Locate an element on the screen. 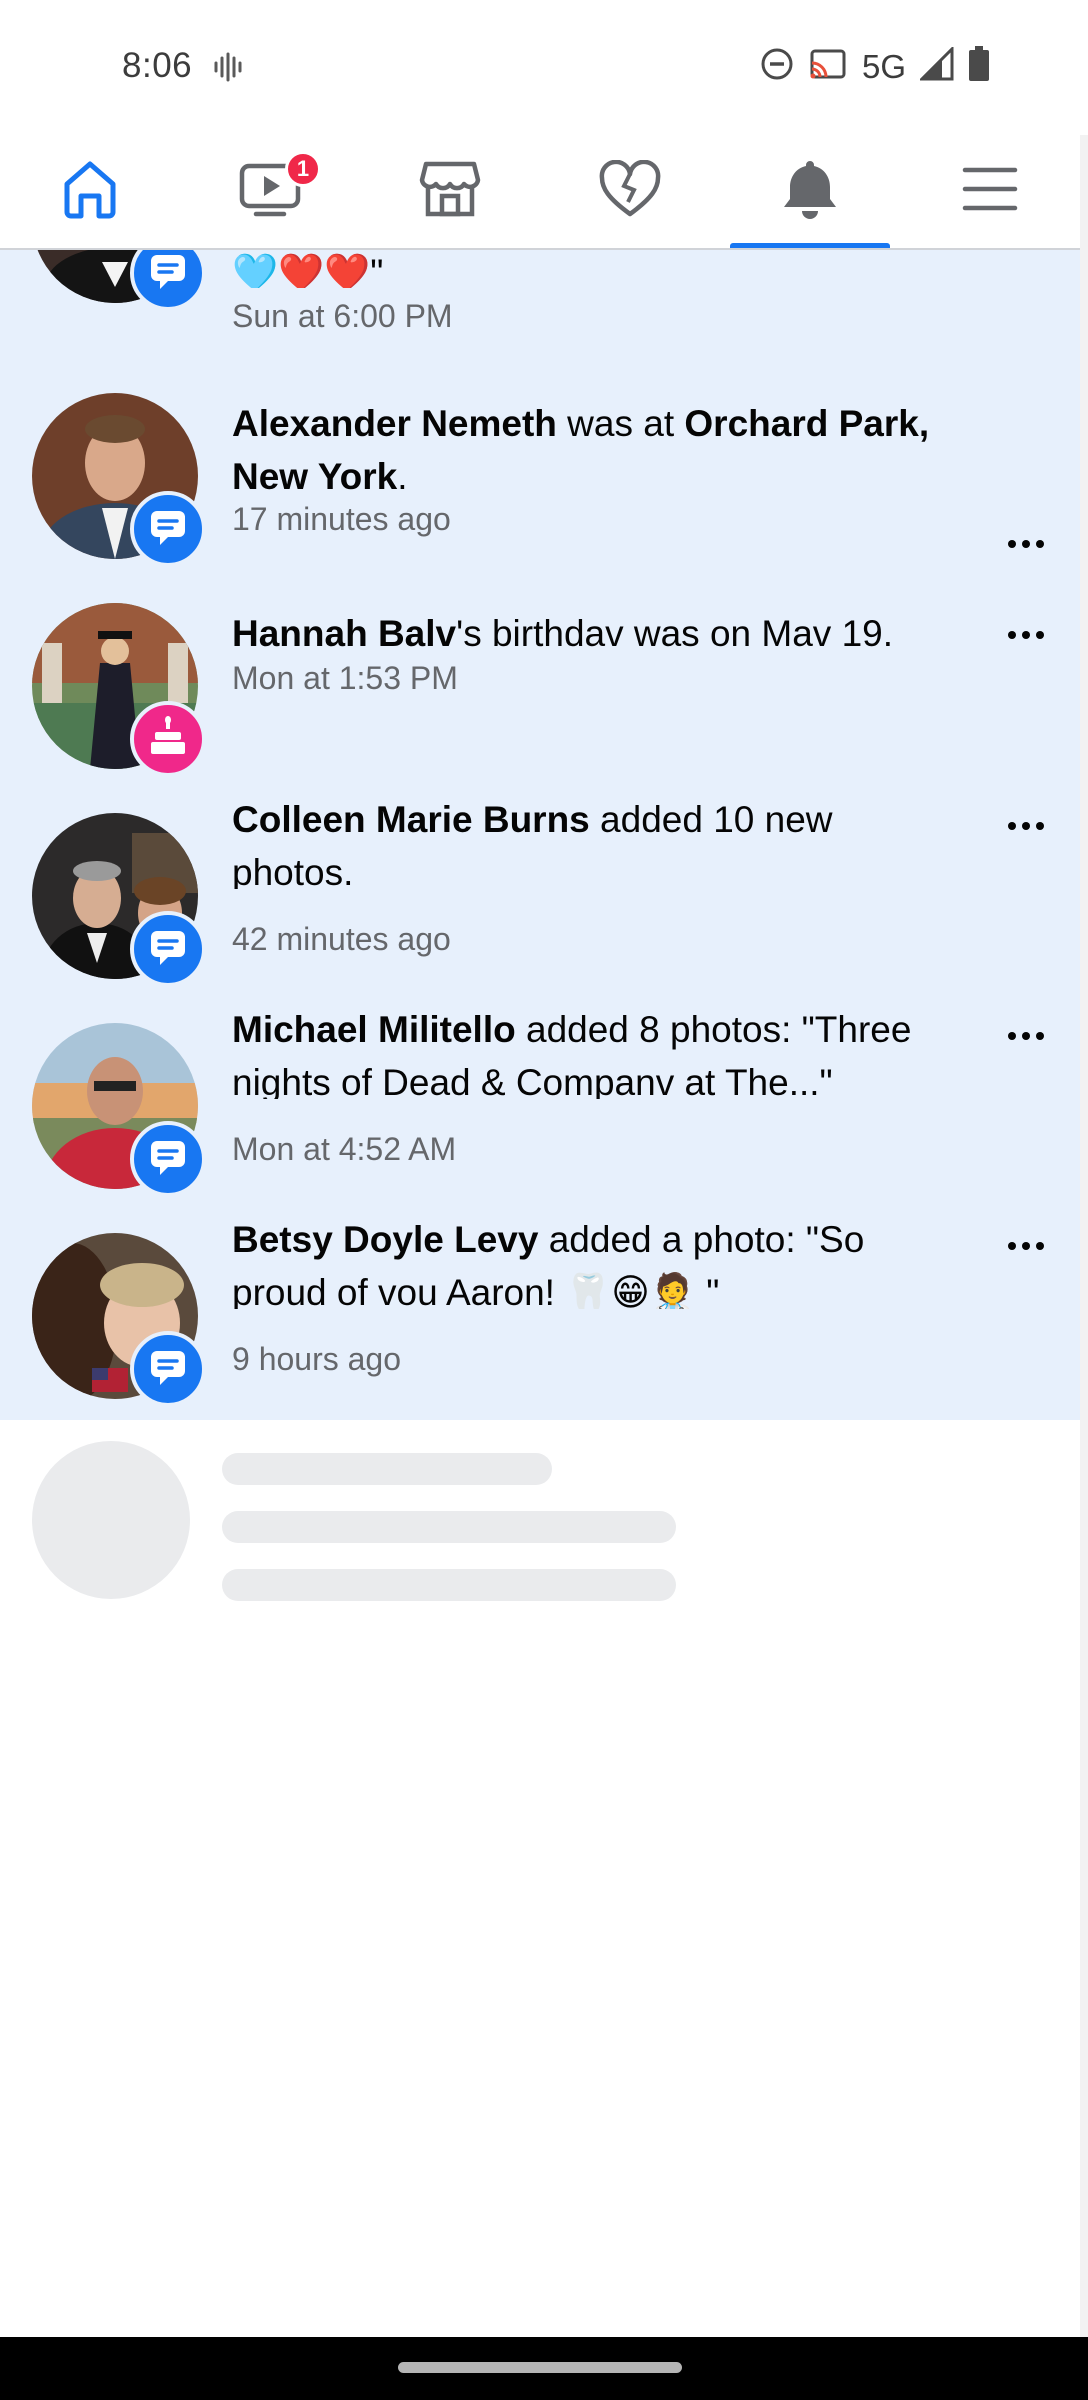  notification-time: 9 hours ago is located at coordinates (317, 1359).